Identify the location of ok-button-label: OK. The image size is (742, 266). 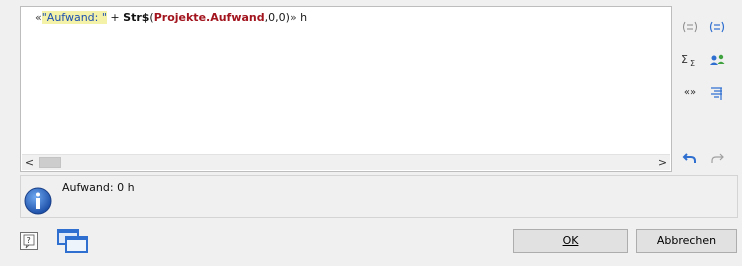
(570, 240).